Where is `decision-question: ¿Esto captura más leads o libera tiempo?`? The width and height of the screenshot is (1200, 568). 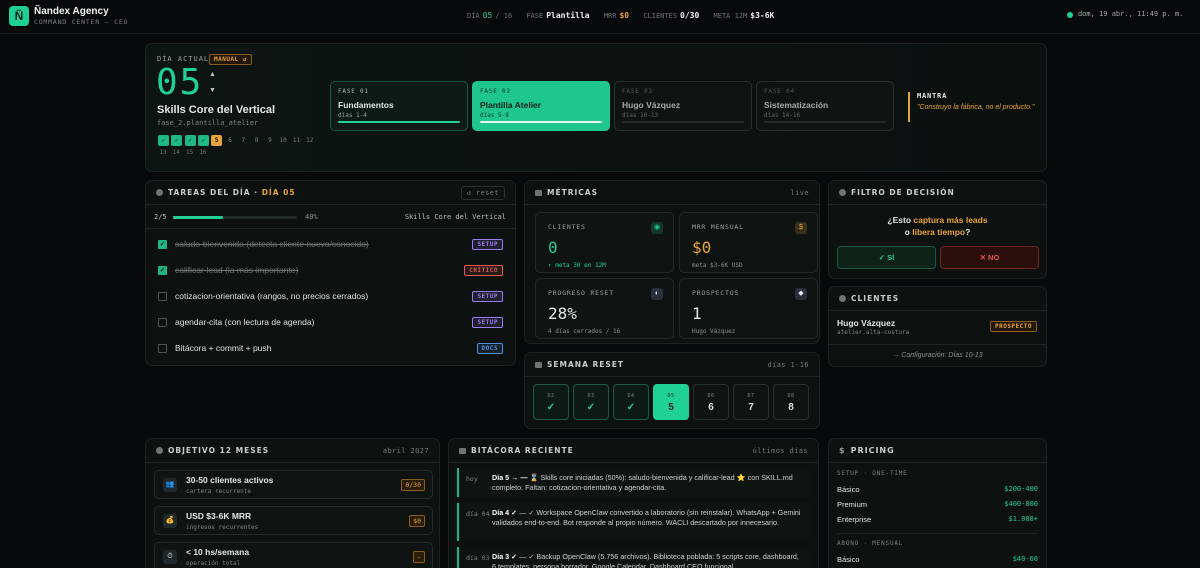 decision-question: ¿Esto captura más leads o libera tiempo? is located at coordinates (937, 226).